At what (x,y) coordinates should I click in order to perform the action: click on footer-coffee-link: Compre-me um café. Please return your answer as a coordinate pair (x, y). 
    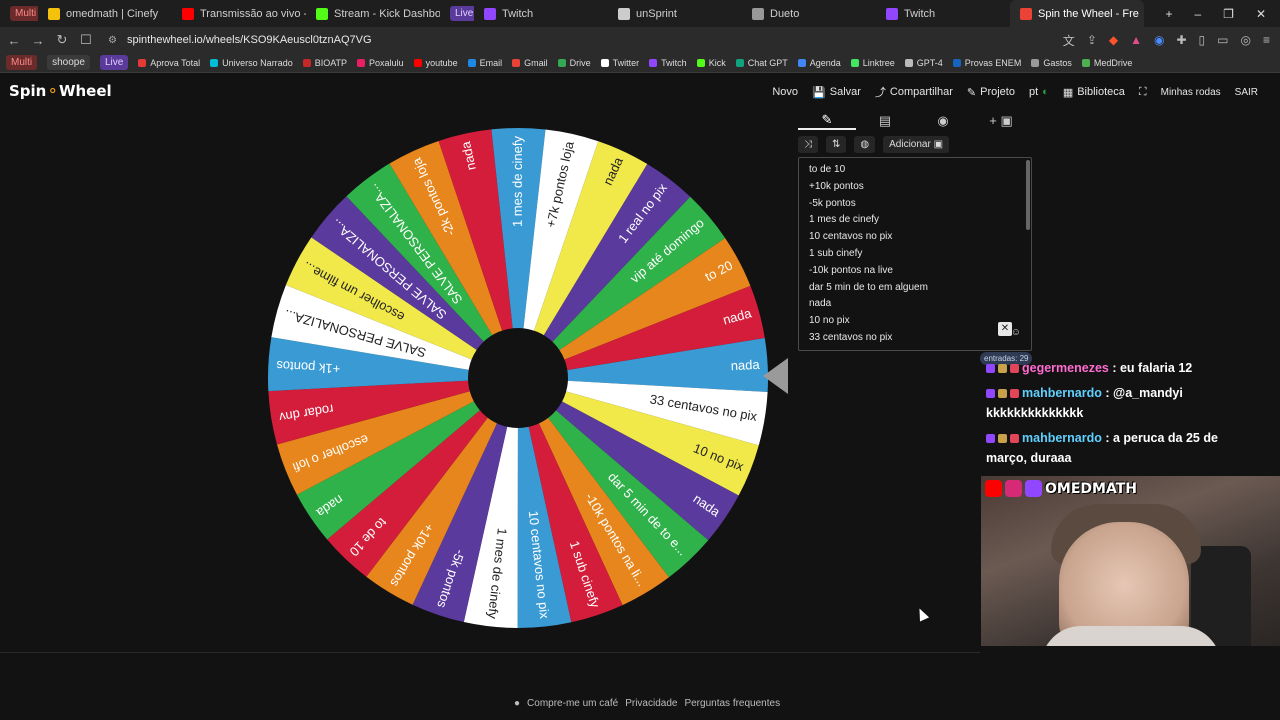
    Looking at the image, I should click on (572, 703).